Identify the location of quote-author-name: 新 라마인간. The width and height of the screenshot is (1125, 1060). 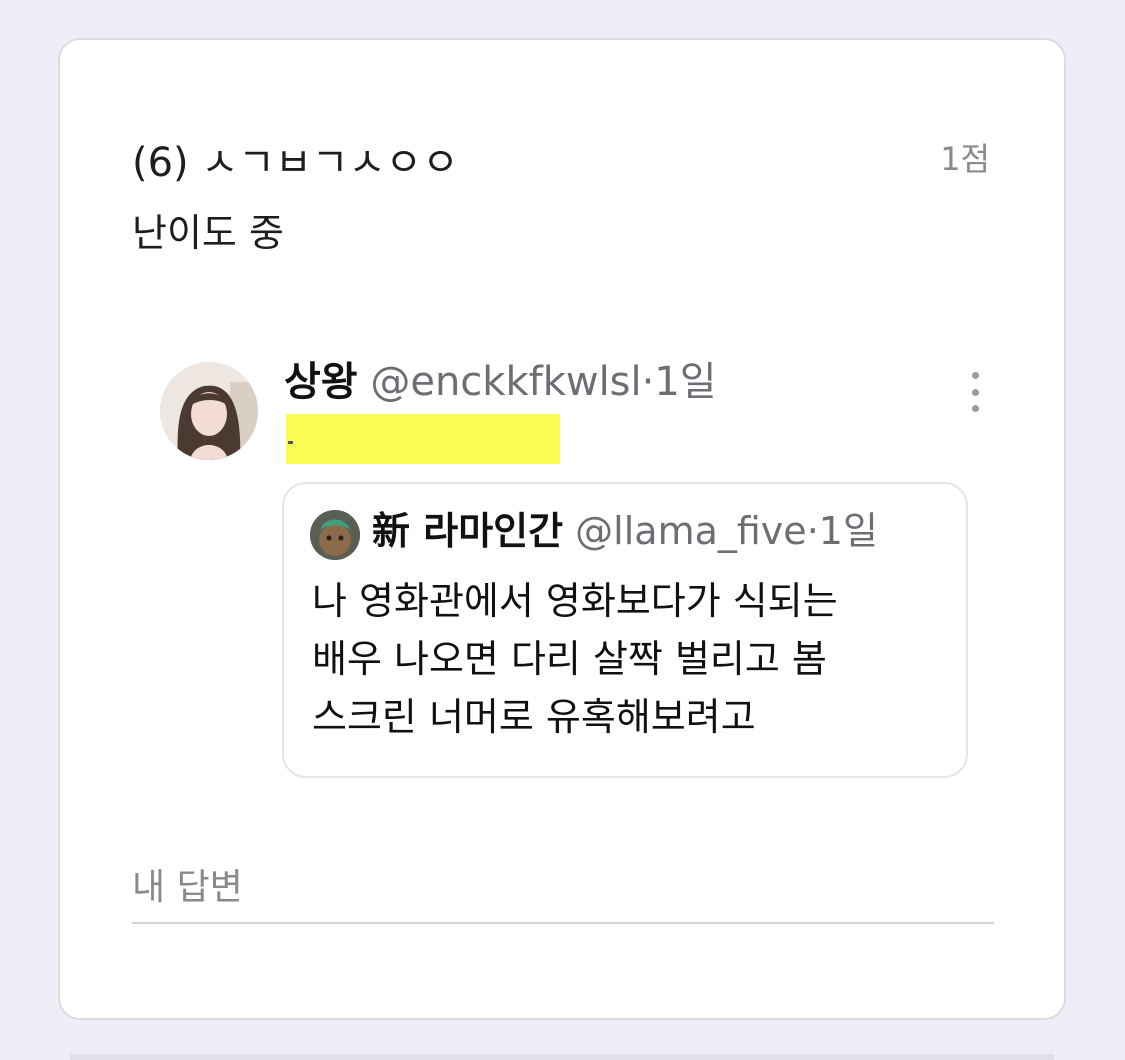
(468, 531).